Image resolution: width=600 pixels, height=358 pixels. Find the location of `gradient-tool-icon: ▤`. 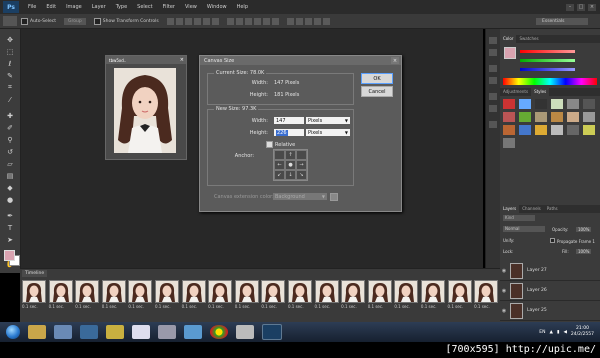

gradient-tool-icon: ▤ is located at coordinates (10, 175).